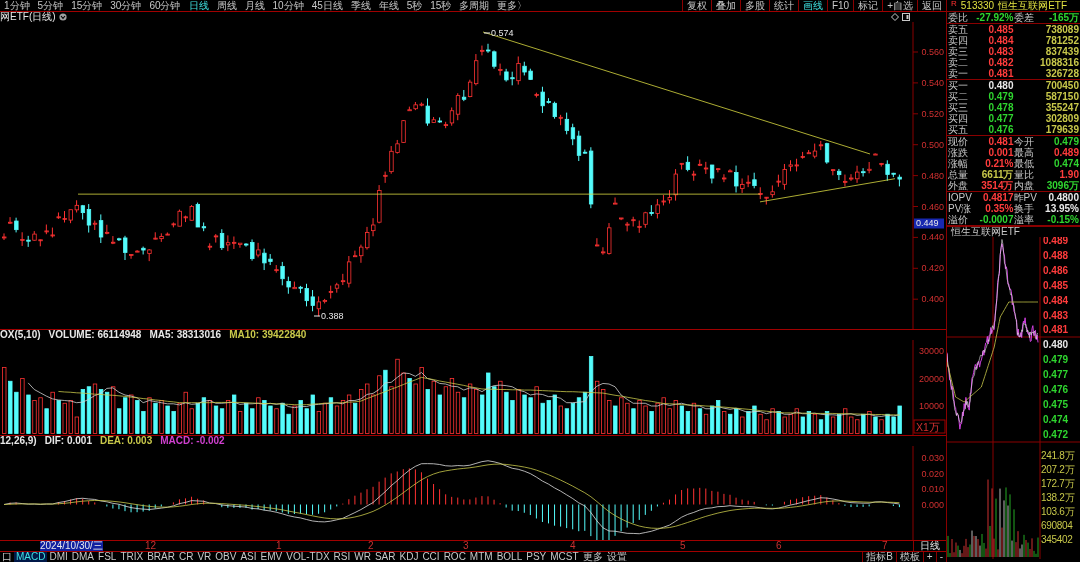 The height and width of the screenshot is (562, 1080). Describe the element at coordinates (7, 557) in the screenshot. I see `indicator-tab: 口` at that location.